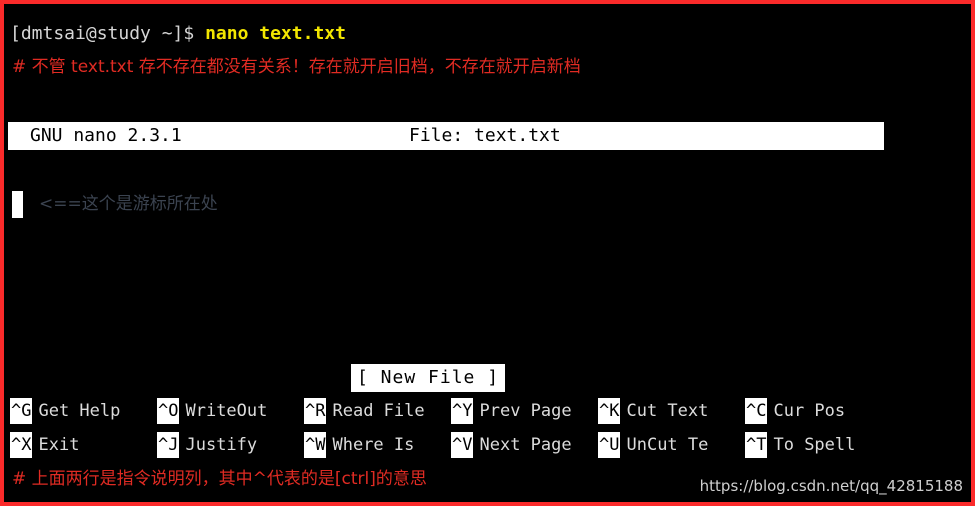 This screenshot has width=975, height=506. What do you see at coordinates (106, 135) in the screenshot?
I see `nano-version-label: GNU nano 2.3.1` at bounding box center [106, 135].